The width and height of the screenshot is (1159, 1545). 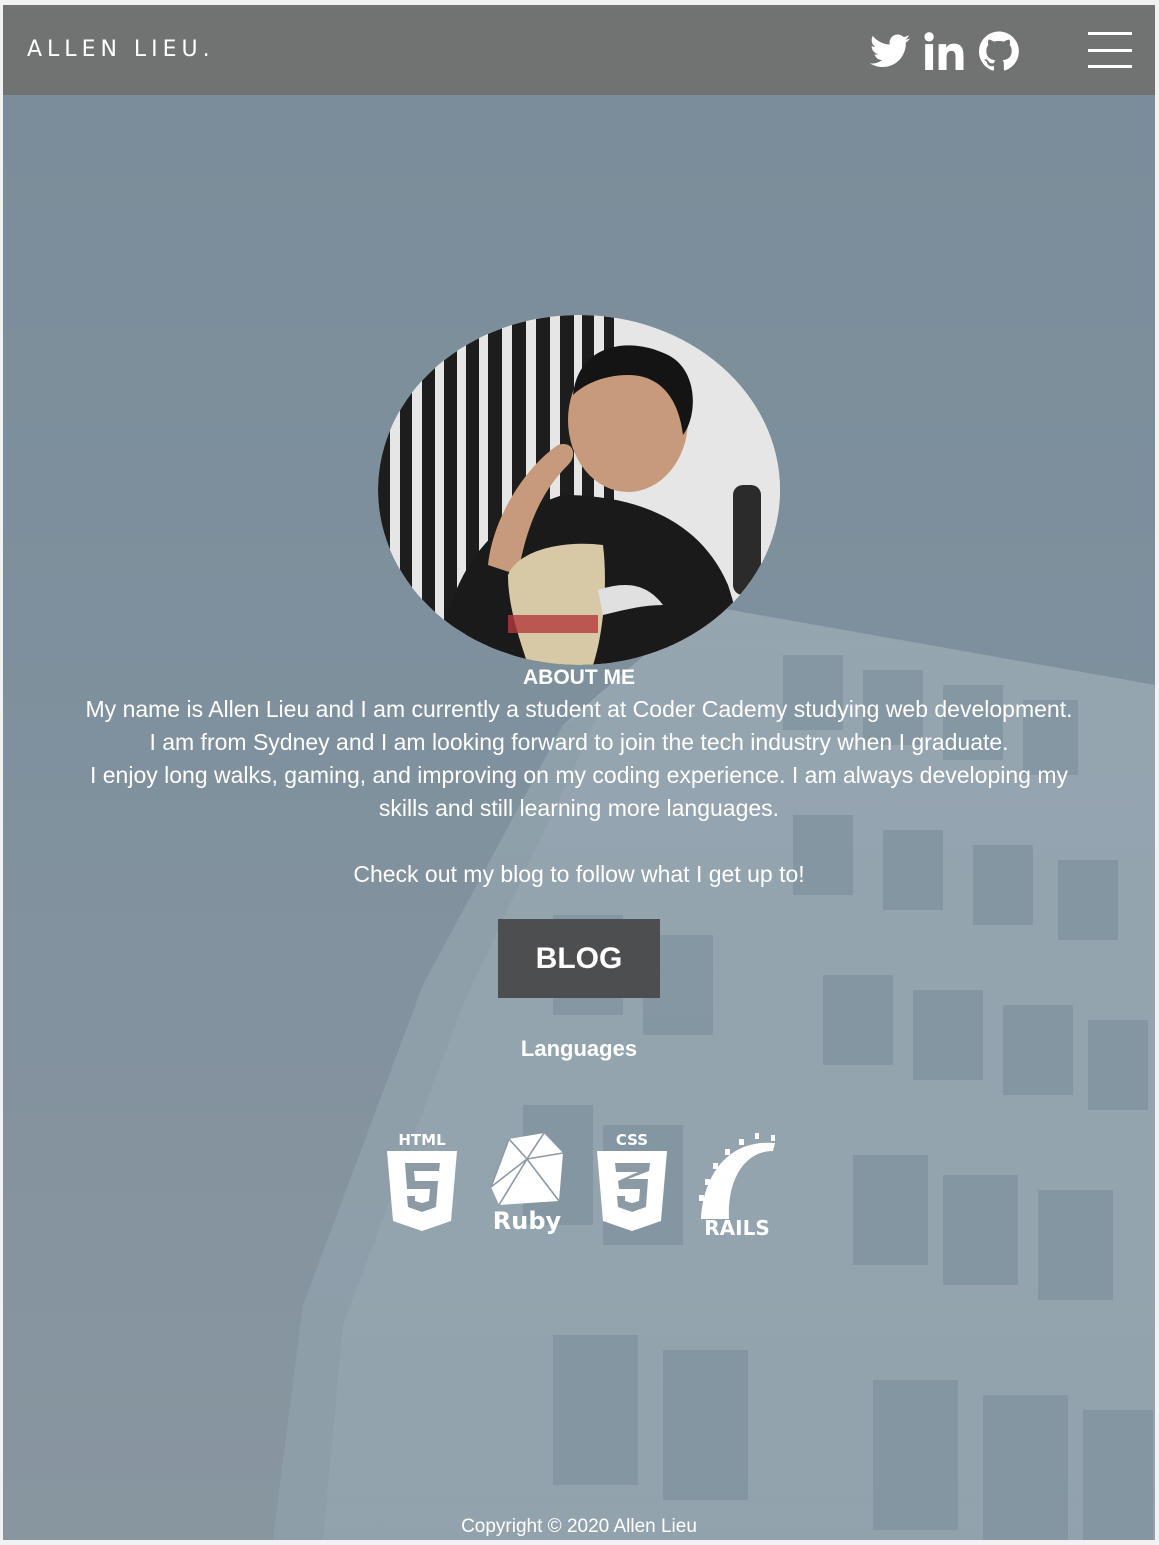 I want to click on twitter-icon, so click(x=890, y=51).